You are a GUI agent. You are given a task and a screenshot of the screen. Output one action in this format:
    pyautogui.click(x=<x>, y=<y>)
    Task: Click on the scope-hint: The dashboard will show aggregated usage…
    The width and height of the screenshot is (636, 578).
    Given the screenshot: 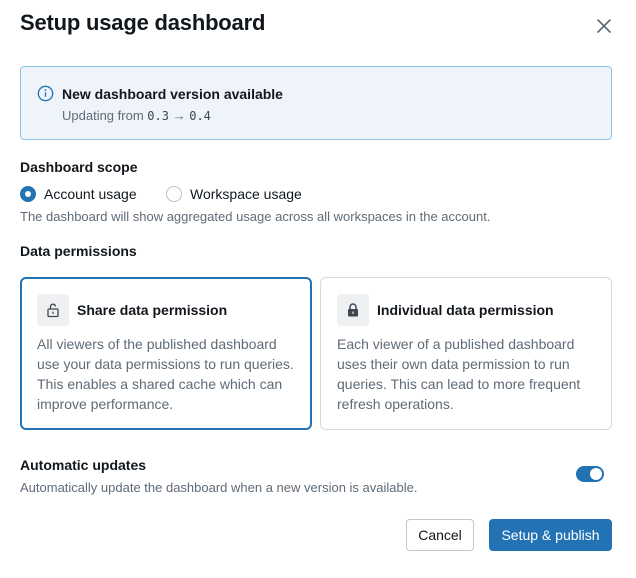 What is the action you would take?
    pyautogui.click(x=255, y=216)
    